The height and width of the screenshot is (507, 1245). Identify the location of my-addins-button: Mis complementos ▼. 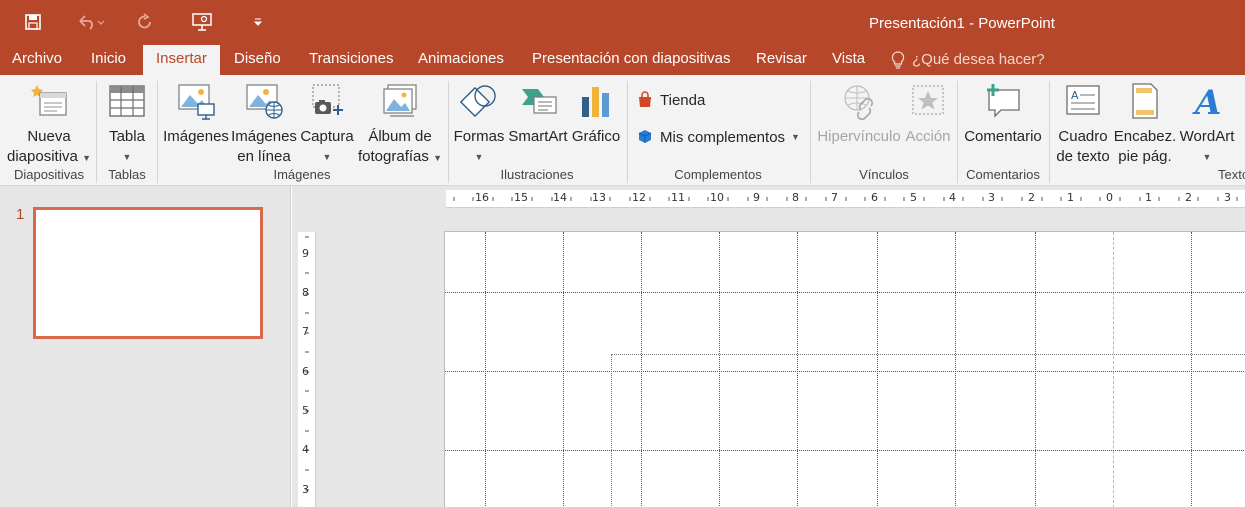
(718, 137).